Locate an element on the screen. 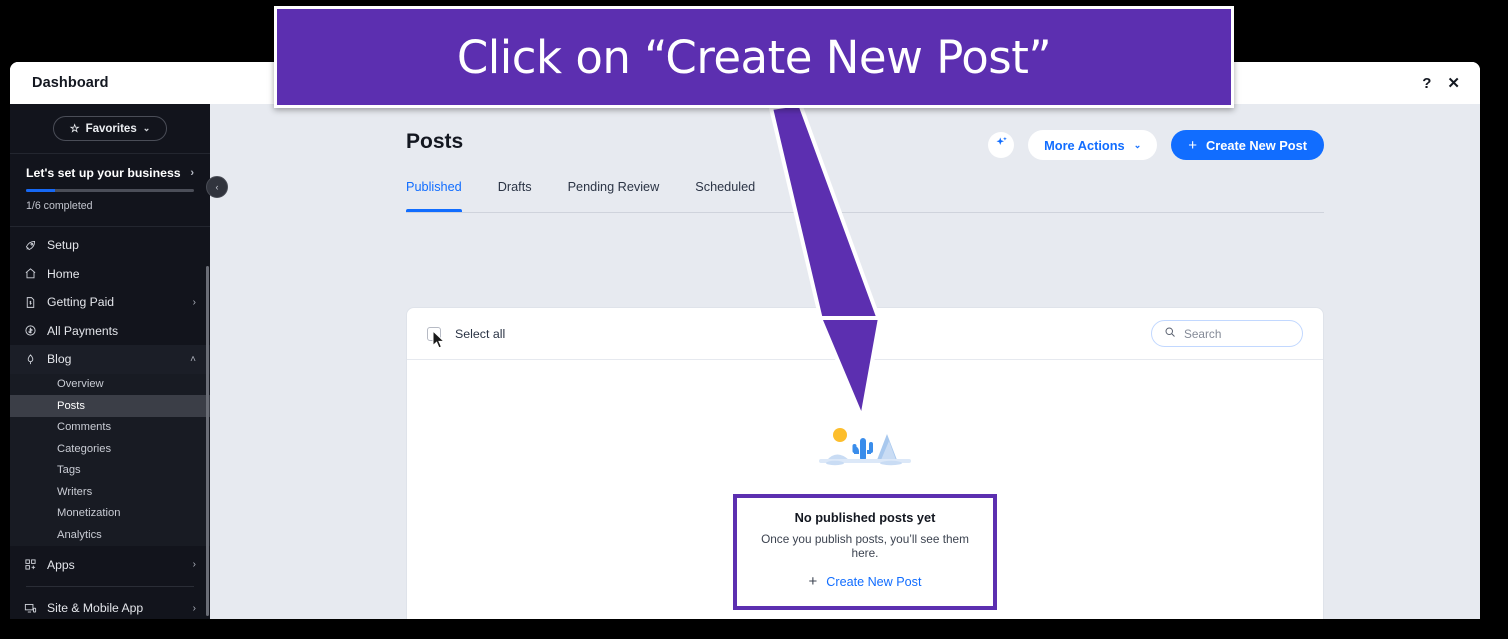  empty-state-create-new-post-link: + Create New Post is located at coordinates (865, 581).